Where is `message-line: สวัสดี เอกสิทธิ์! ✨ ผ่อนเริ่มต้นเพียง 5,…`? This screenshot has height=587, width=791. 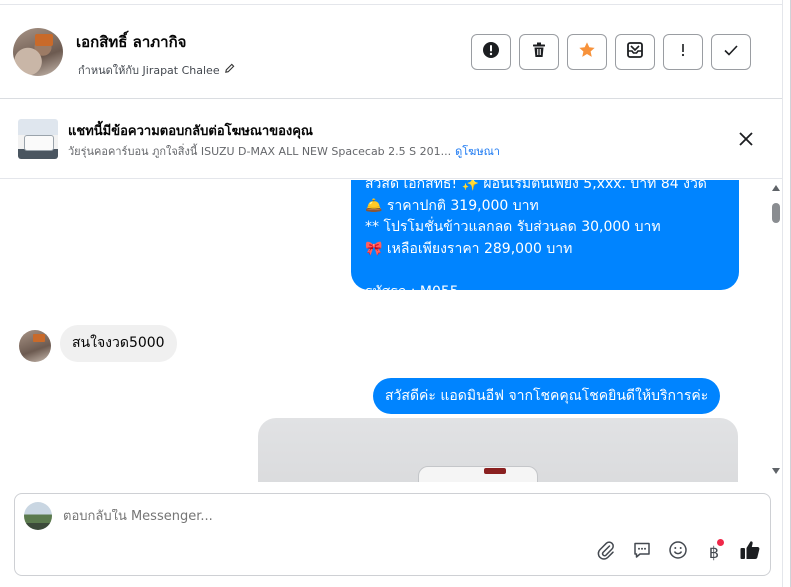 message-line: สวัสดี เอกสิทธิ์! ✨ ผ่อนเริ่มต้นเพียง 5,… is located at coordinates (536, 186).